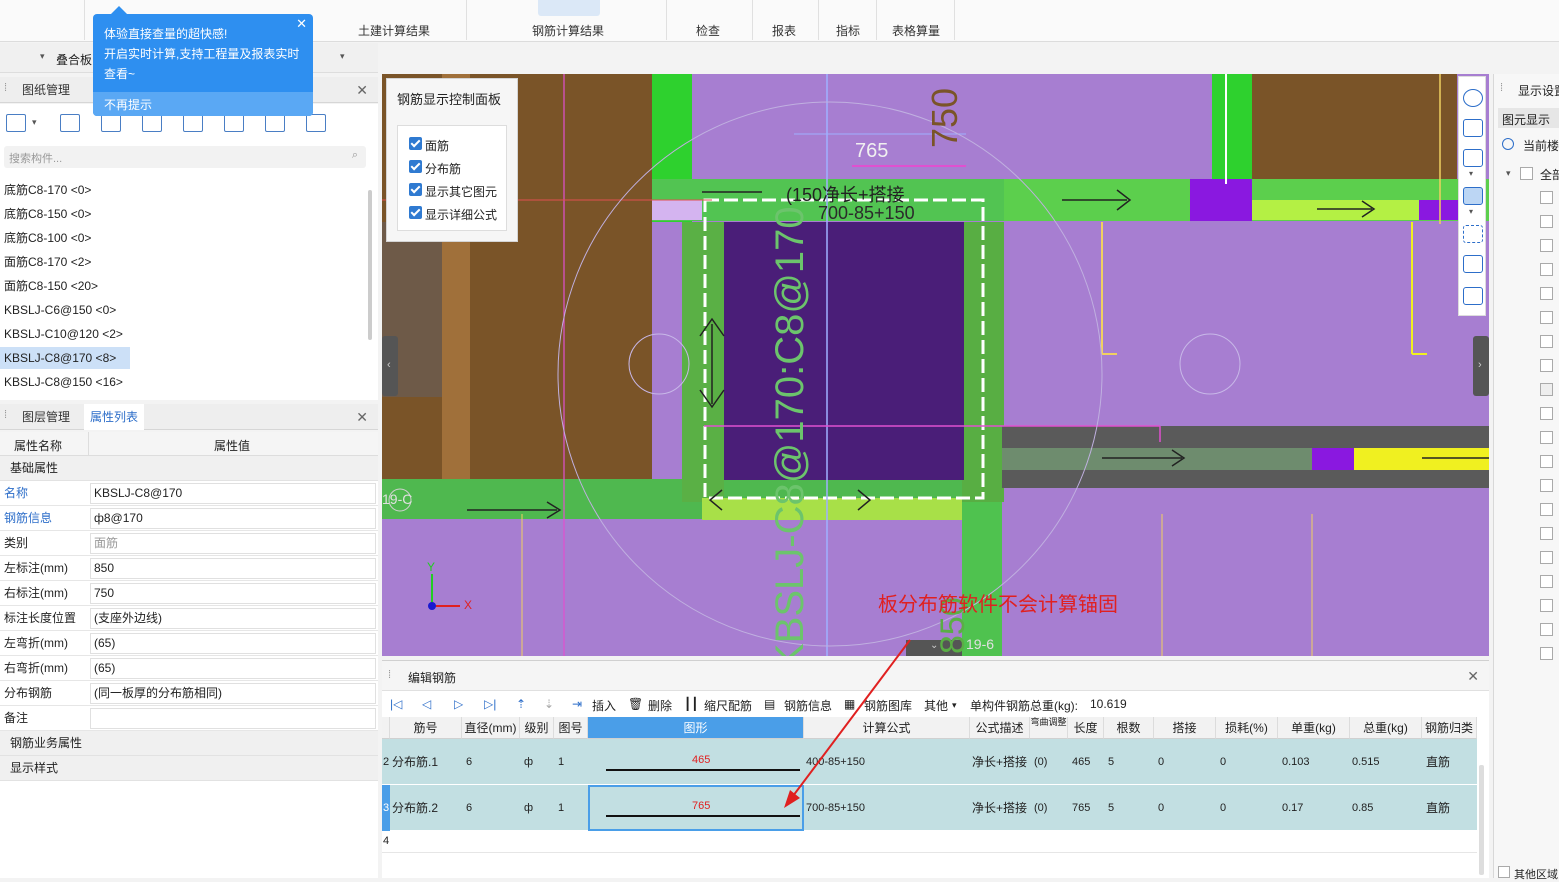 Image resolution: width=1559 pixels, height=882 pixels. Describe the element at coordinates (396, 704) in the screenshot. I see `first-record-icon: |◁` at that location.